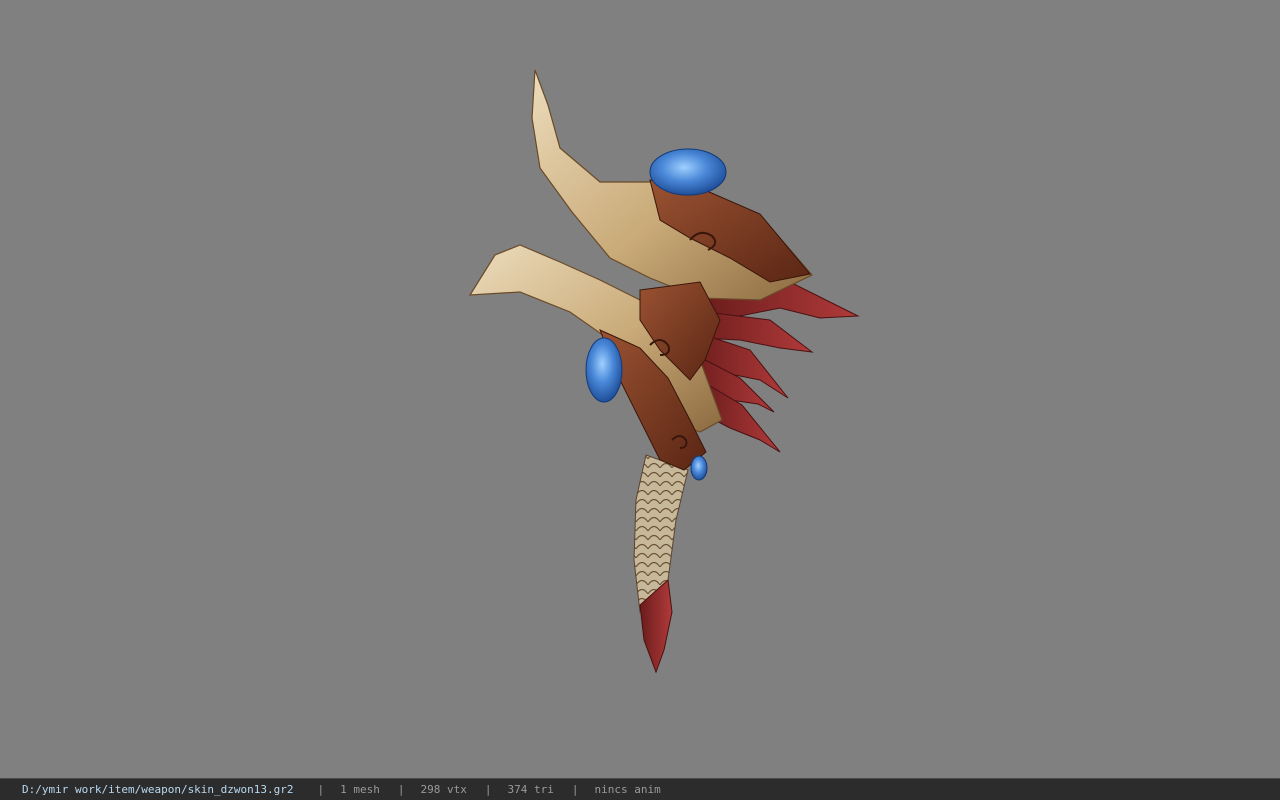  What do you see at coordinates (627, 789) in the screenshot?
I see `animation-status: nincs anim` at bounding box center [627, 789].